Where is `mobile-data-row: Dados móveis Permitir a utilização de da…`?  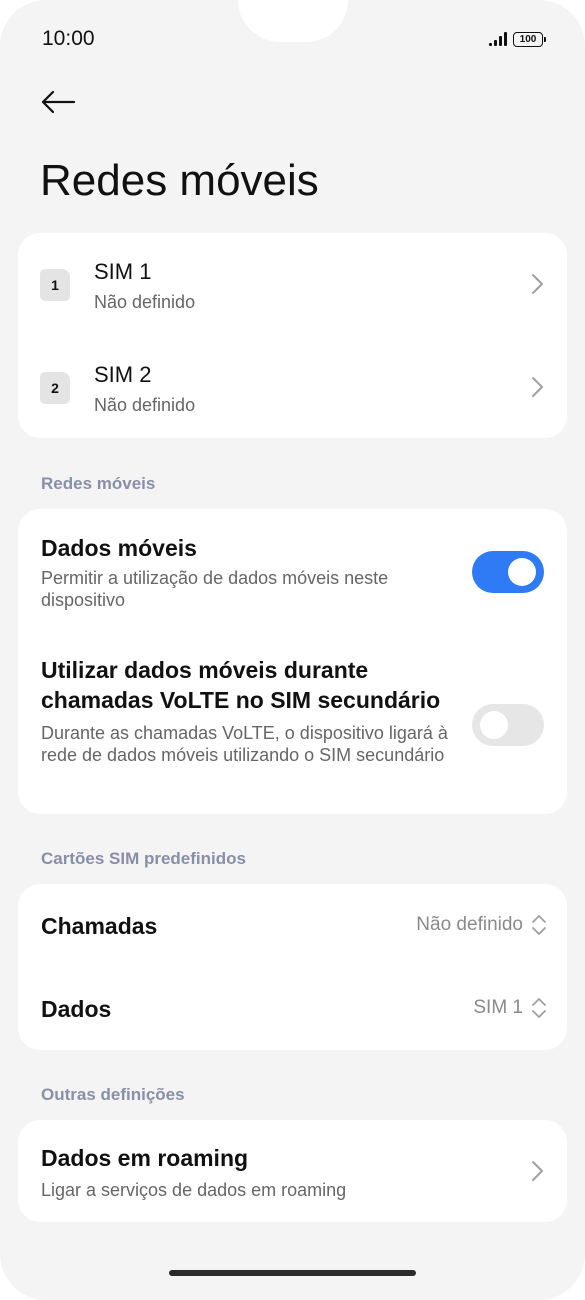
mobile-data-row: Dados móveis Permitir a utilização de da… is located at coordinates (292, 571).